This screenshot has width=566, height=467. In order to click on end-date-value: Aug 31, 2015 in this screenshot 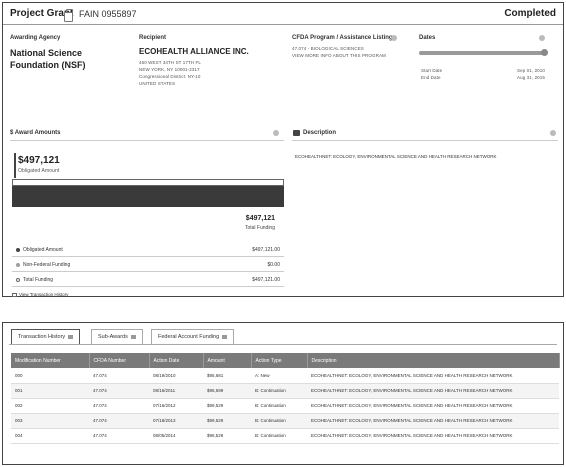, I will do `click(531, 77)`.